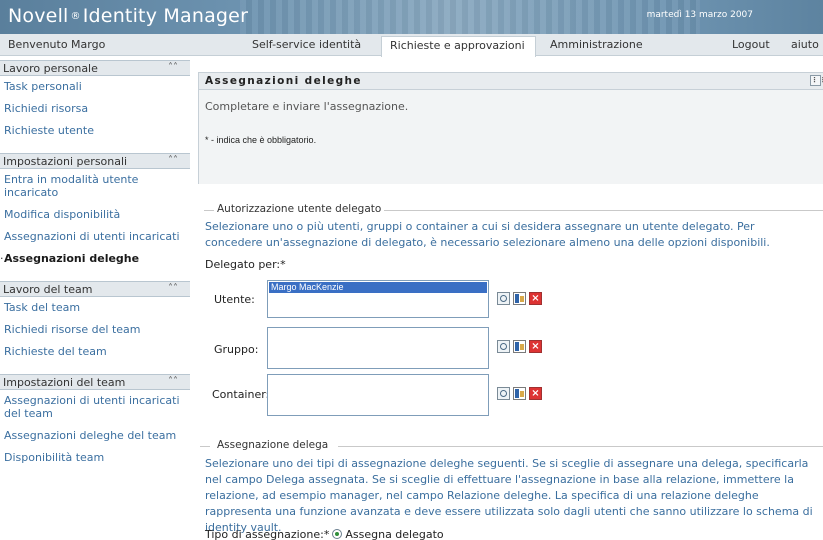  I want to click on panel-menu-icon: ⋮⋮, so click(816, 80).